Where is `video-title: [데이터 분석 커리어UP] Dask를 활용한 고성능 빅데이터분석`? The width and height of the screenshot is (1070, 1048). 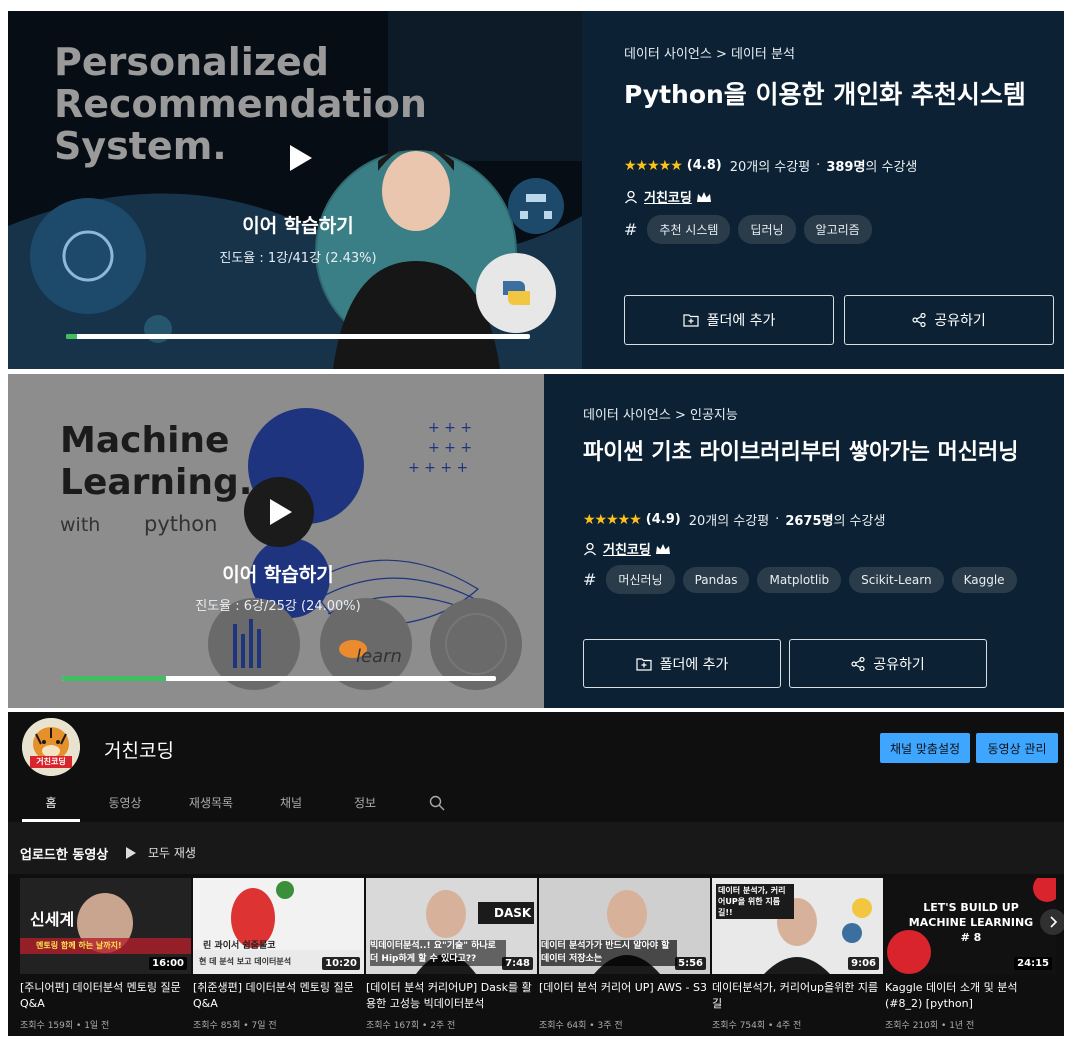 video-title: [데이터 분석 커리어UP] Dask를 활용한 고성능 빅데이터분석 is located at coordinates (450, 996).